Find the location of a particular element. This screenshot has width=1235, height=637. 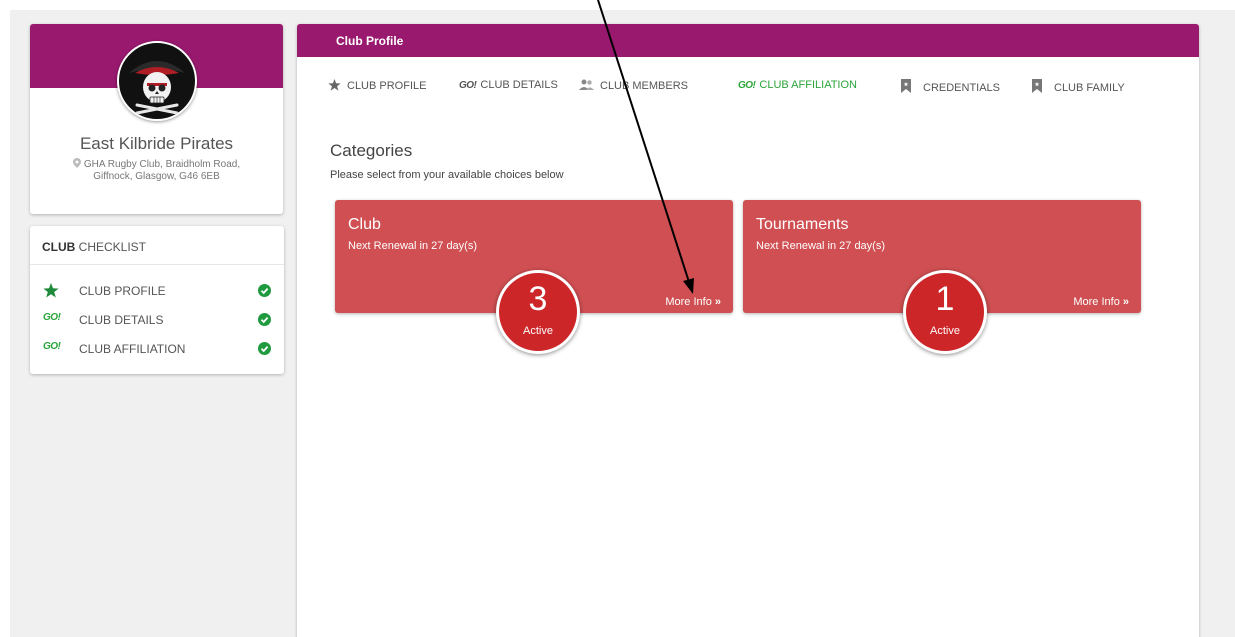

tab-label: CLUB AFFILIATION is located at coordinates (808, 85).